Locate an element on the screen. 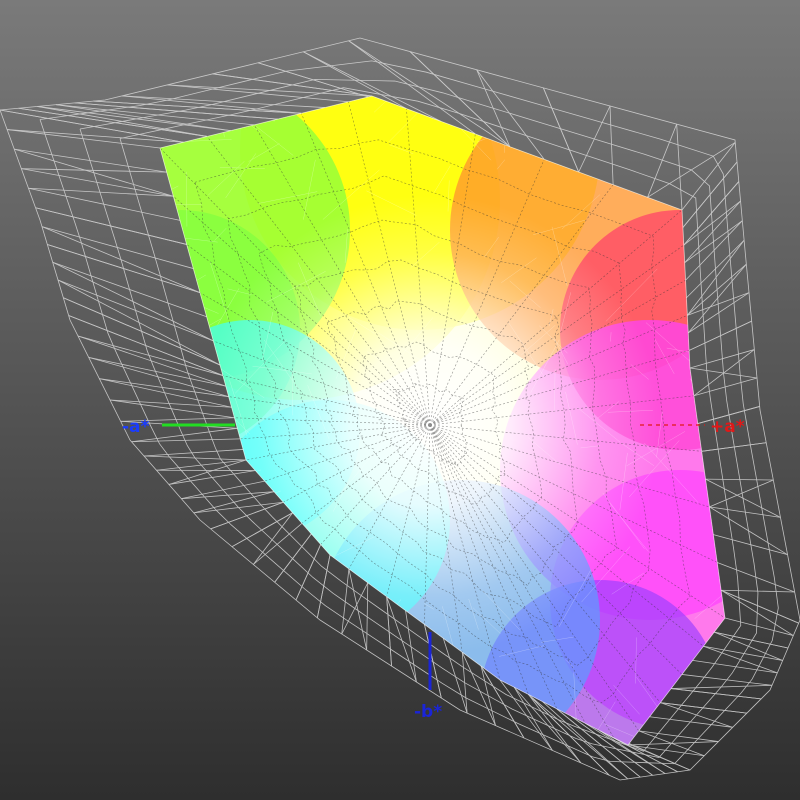  neg-a-axis-label: -a* is located at coordinates (136, 427).